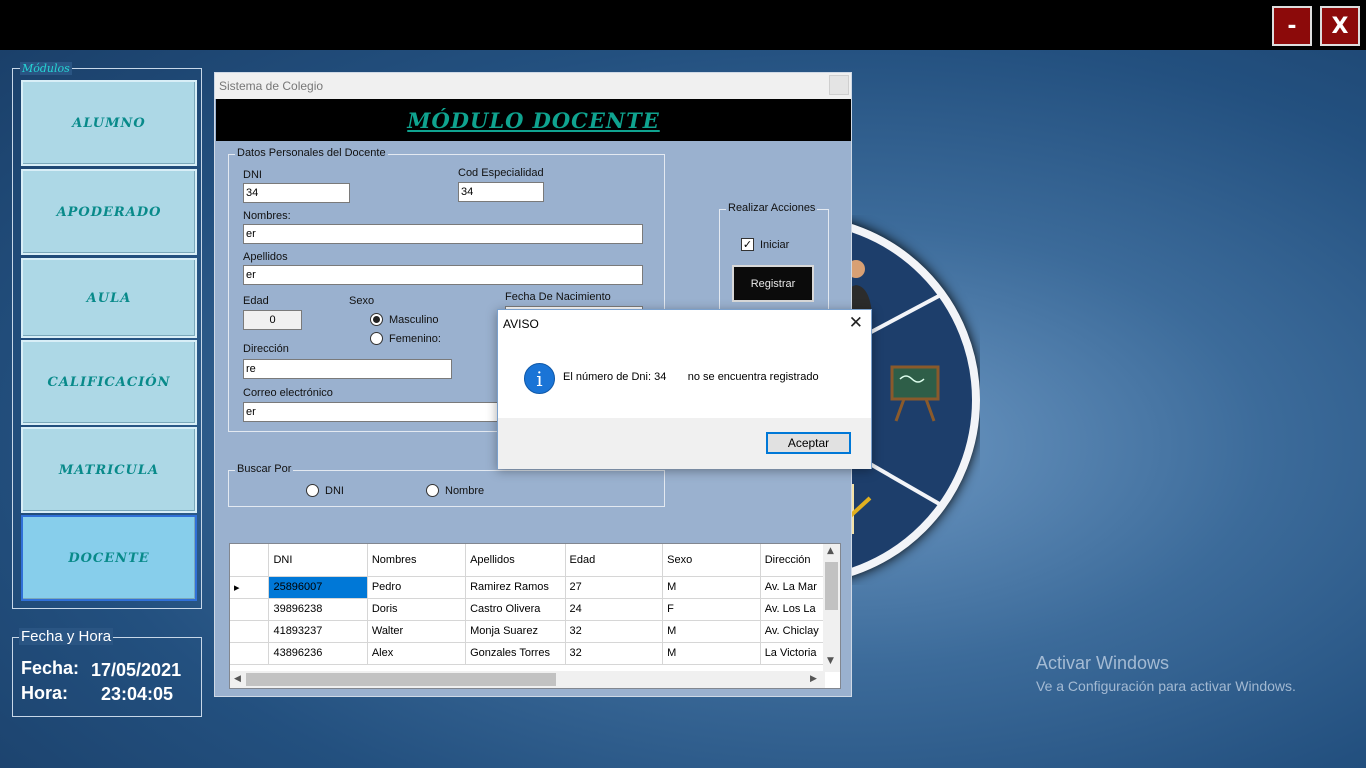  Describe the element at coordinates (747, 244) in the screenshot. I see `iniciar-checkbox: ✓` at that location.